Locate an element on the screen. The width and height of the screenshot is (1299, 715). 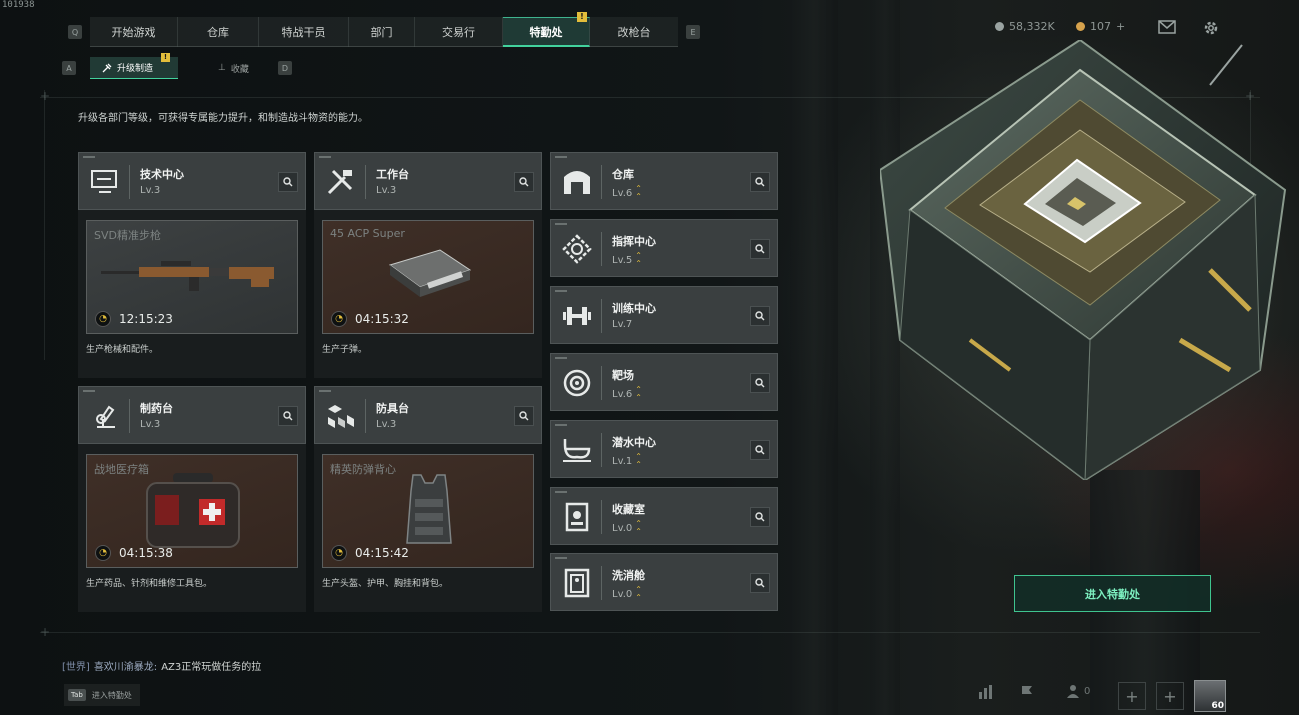
sub-nav: A 升级制造 ! ⊥ 收藏 D is located at coordinates (177, 66).